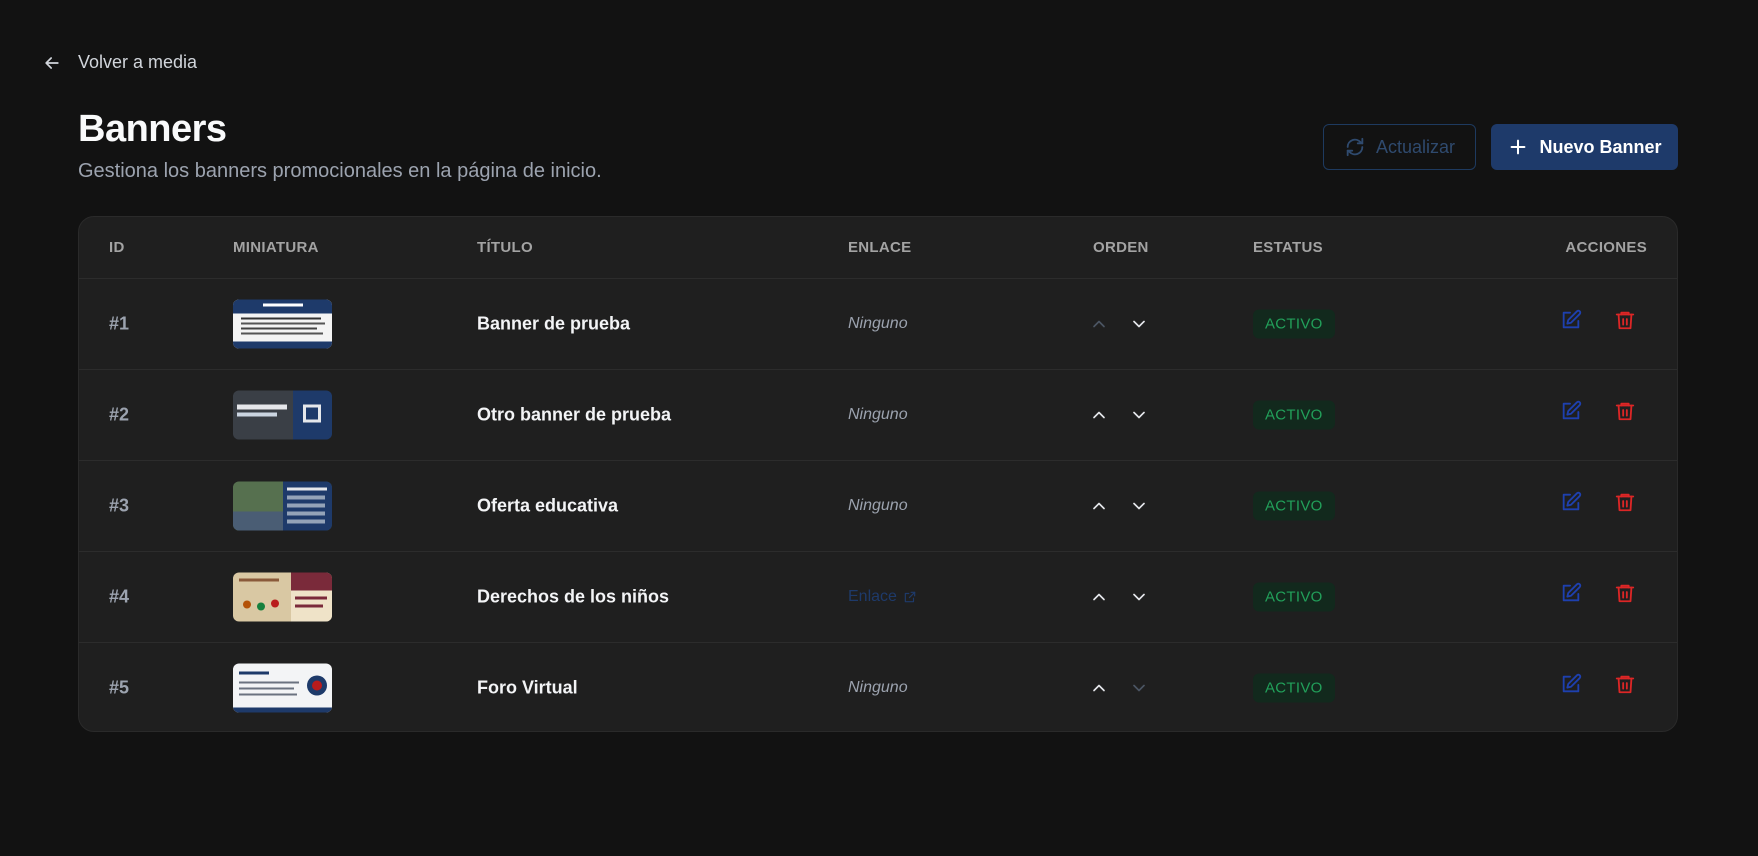 Image resolution: width=1758 pixels, height=856 pixels. I want to click on refresh-icon, so click(1355, 147).